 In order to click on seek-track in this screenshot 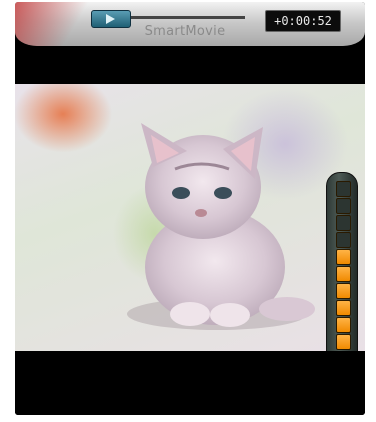, I will do `click(185, 17)`.